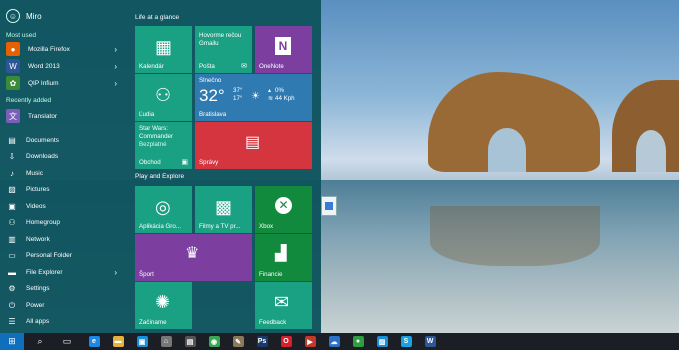 The image size is (679, 350). What do you see at coordinates (35, 305) in the screenshot?
I see `menu-label: Power` at bounding box center [35, 305].